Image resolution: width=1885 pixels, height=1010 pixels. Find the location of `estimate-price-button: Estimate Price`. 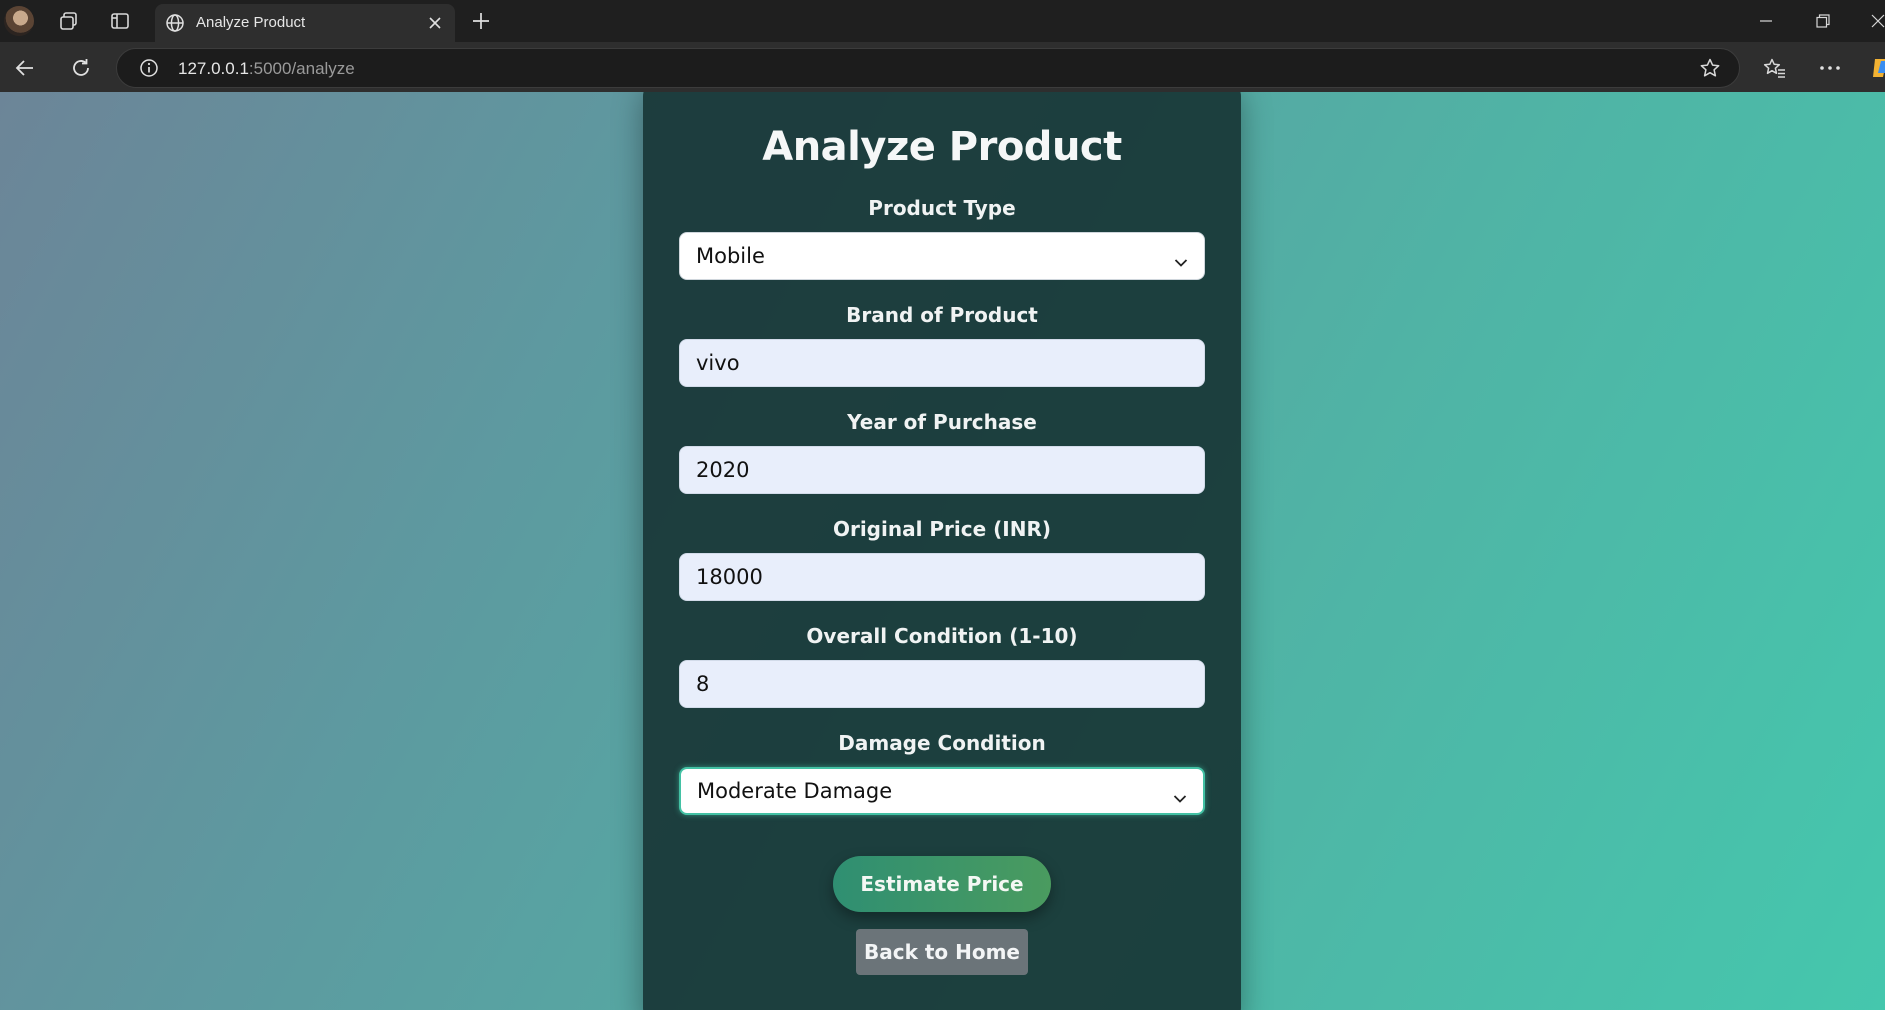

estimate-price-button: Estimate Price is located at coordinates (942, 884).